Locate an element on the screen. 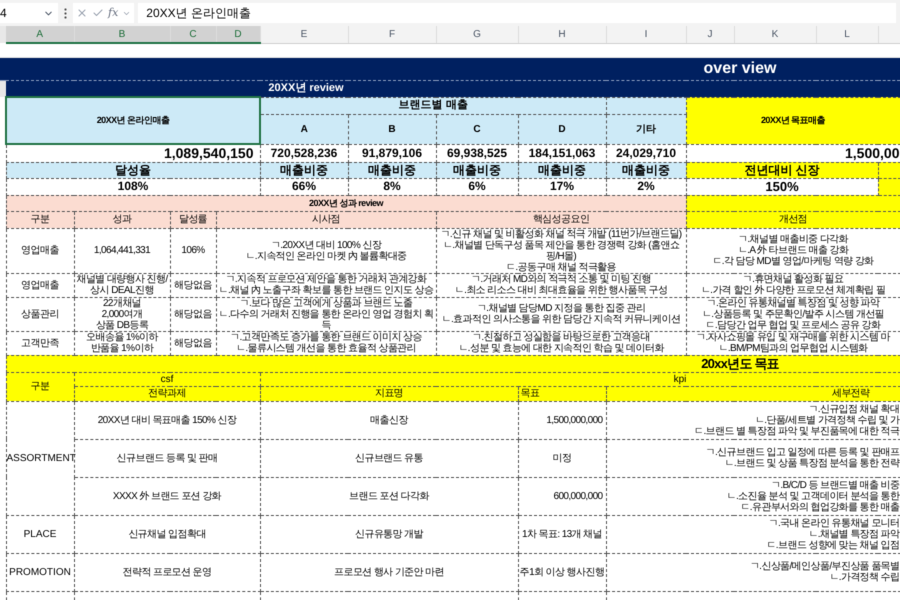 The image size is (900, 600). table-cell: 신규채널 입점확대 is located at coordinates (167, 534).